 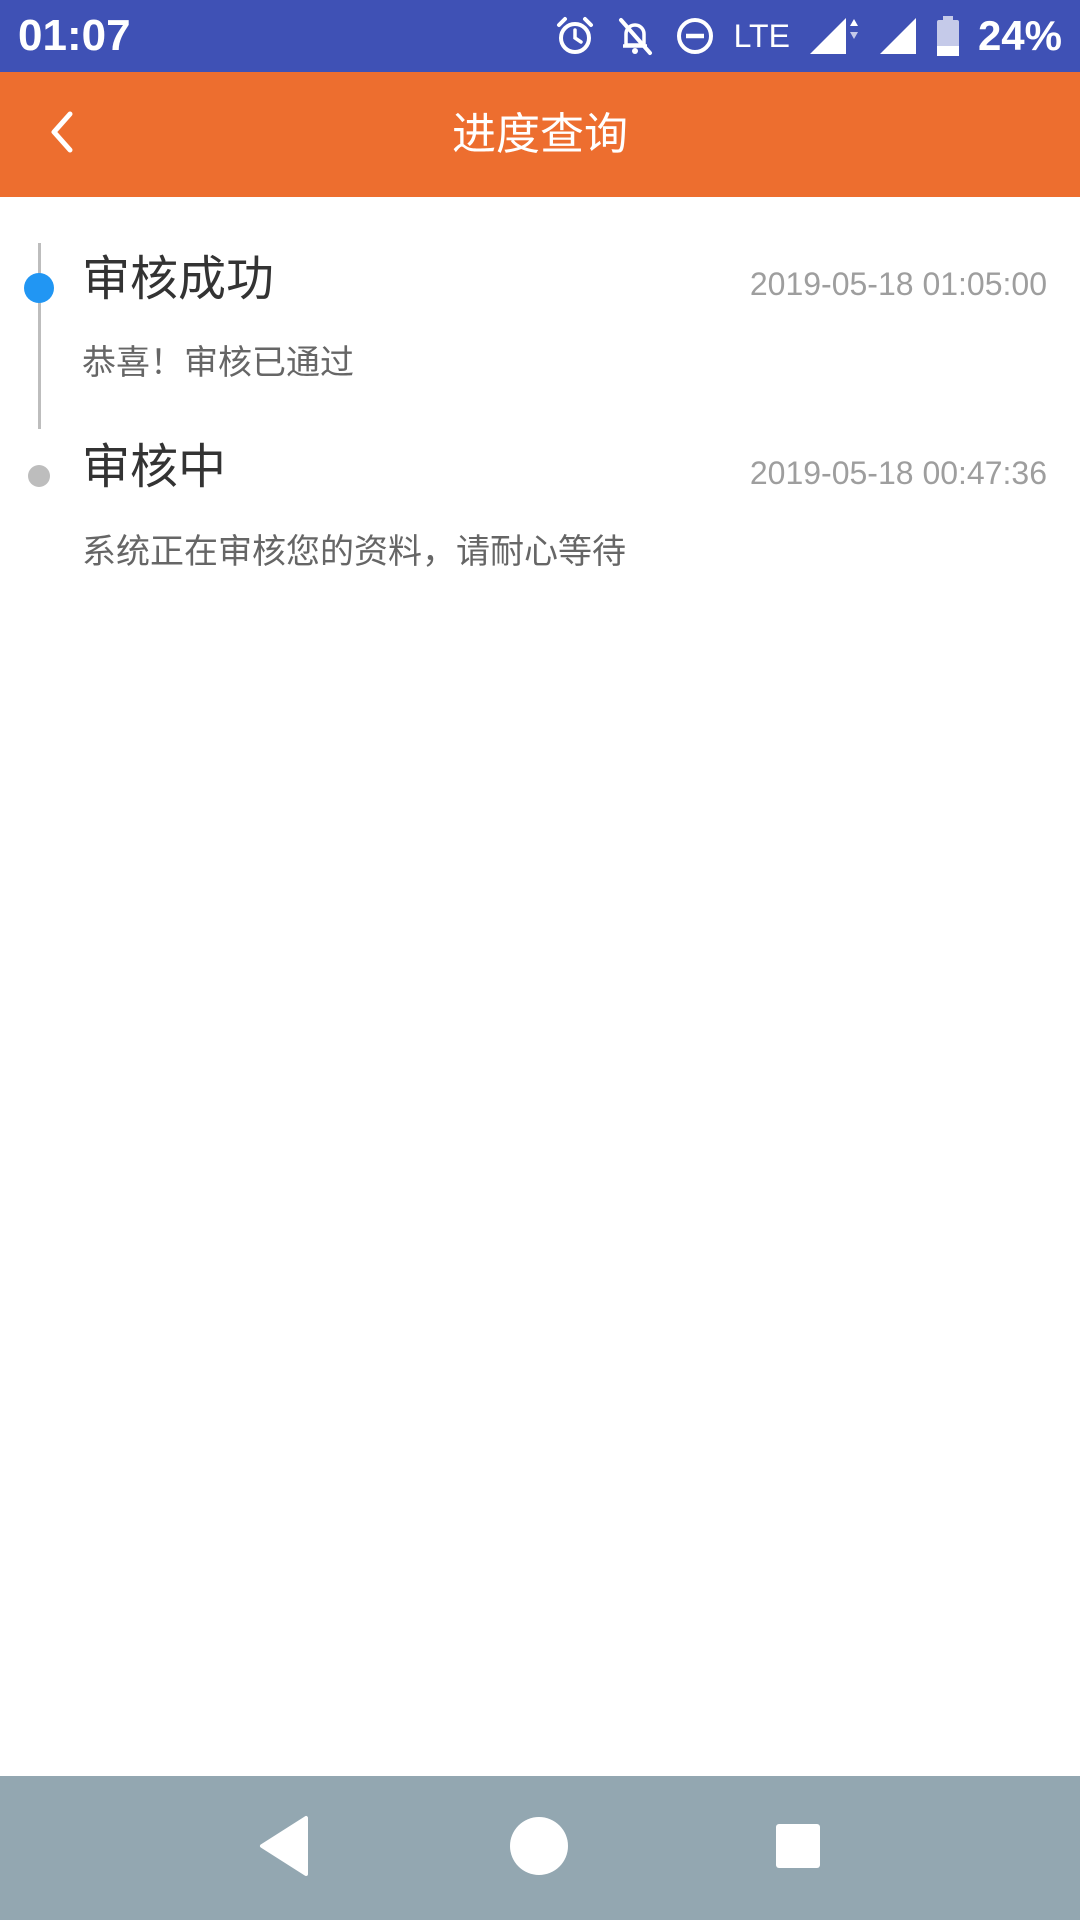 I want to click on nav-recents-button, so click(x=798, y=1848).